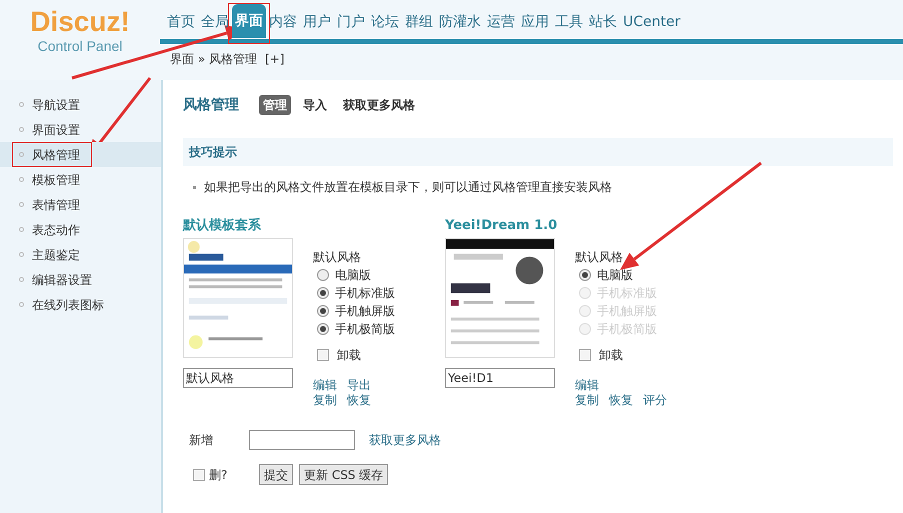 The image size is (903, 513). What do you see at coordinates (80, 279) in the screenshot?
I see `sidebar-item: 编辑器设置` at bounding box center [80, 279].